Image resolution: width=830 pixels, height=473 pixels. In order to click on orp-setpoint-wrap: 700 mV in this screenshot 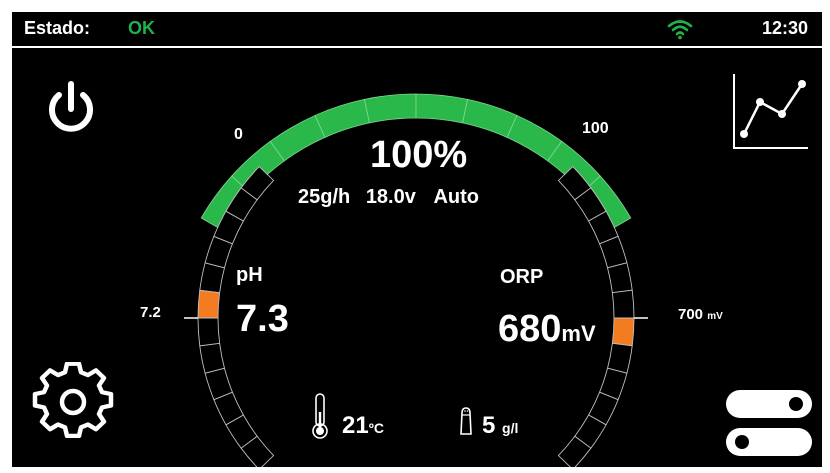, I will do `click(700, 314)`.